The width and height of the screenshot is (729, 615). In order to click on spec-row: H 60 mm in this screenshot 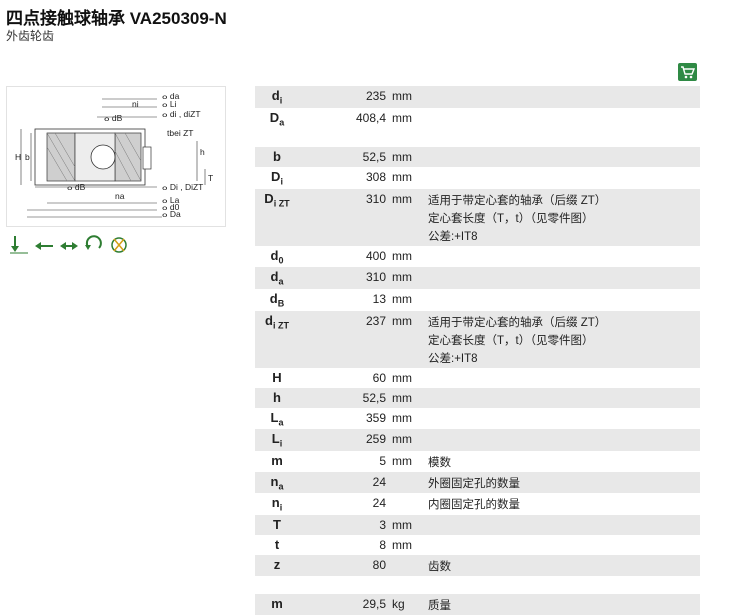, I will do `click(477, 378)`.